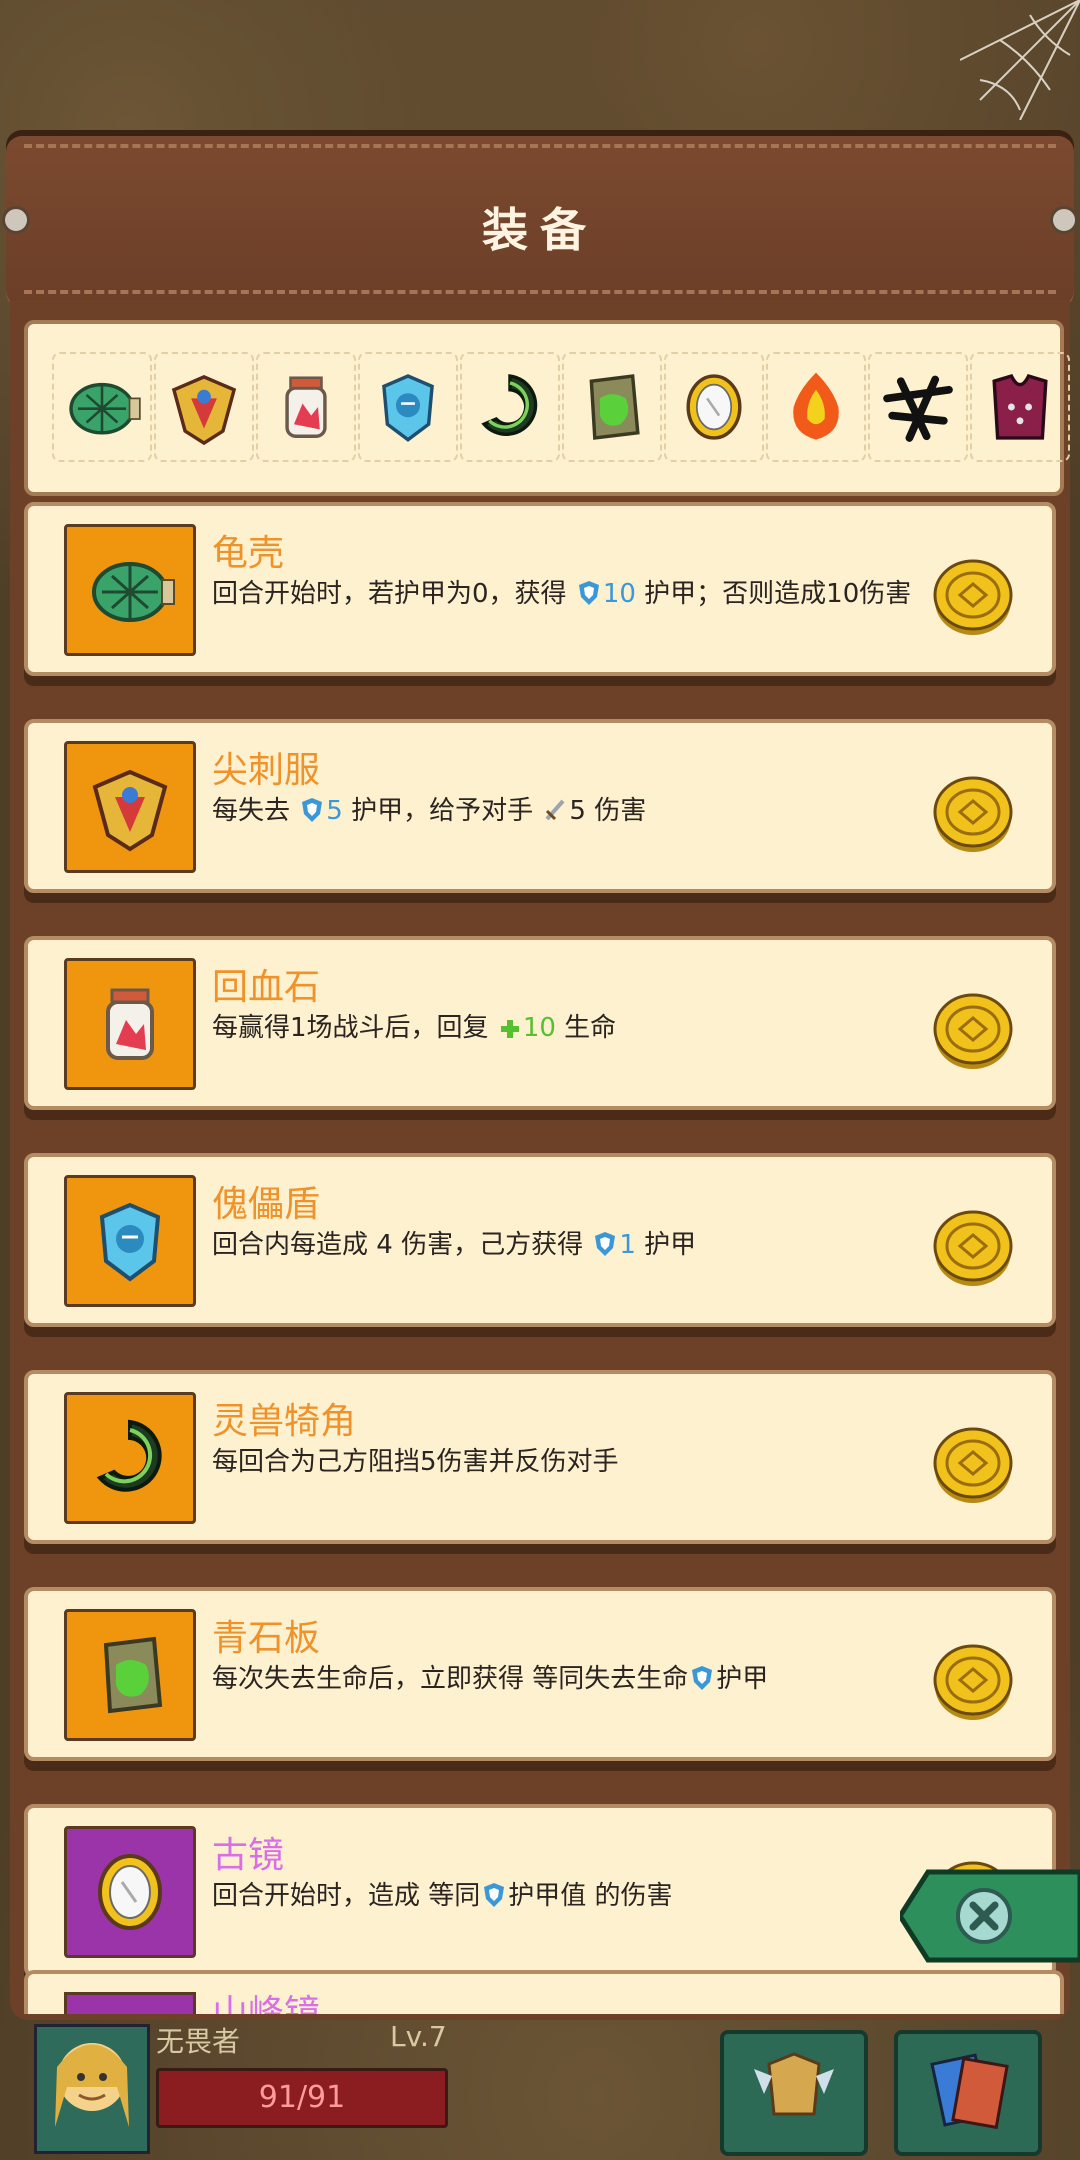 This screenshot has width=1080, height=2160. I want to click on item-name: 古镜, so click(248, 1855).